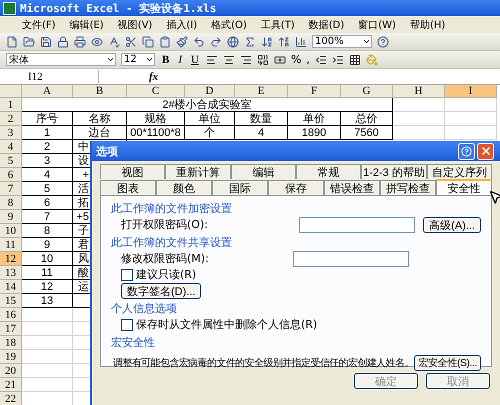  Describe the element at coordinates (49, 76) in the screenshot. I see `name-box: I12` at that location.